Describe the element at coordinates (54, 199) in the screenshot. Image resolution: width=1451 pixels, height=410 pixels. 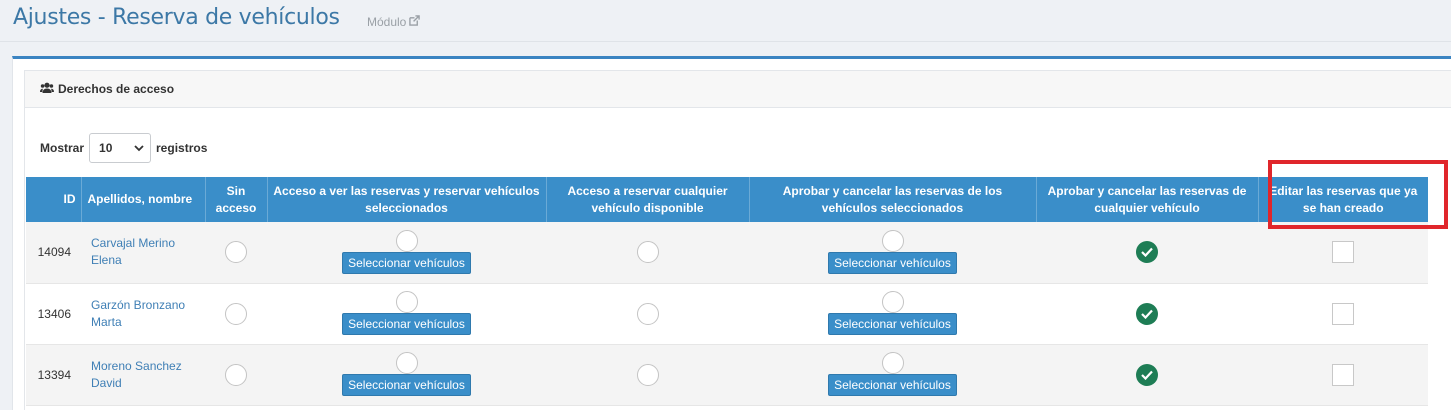
I see `column-header-id: ID` at that location.